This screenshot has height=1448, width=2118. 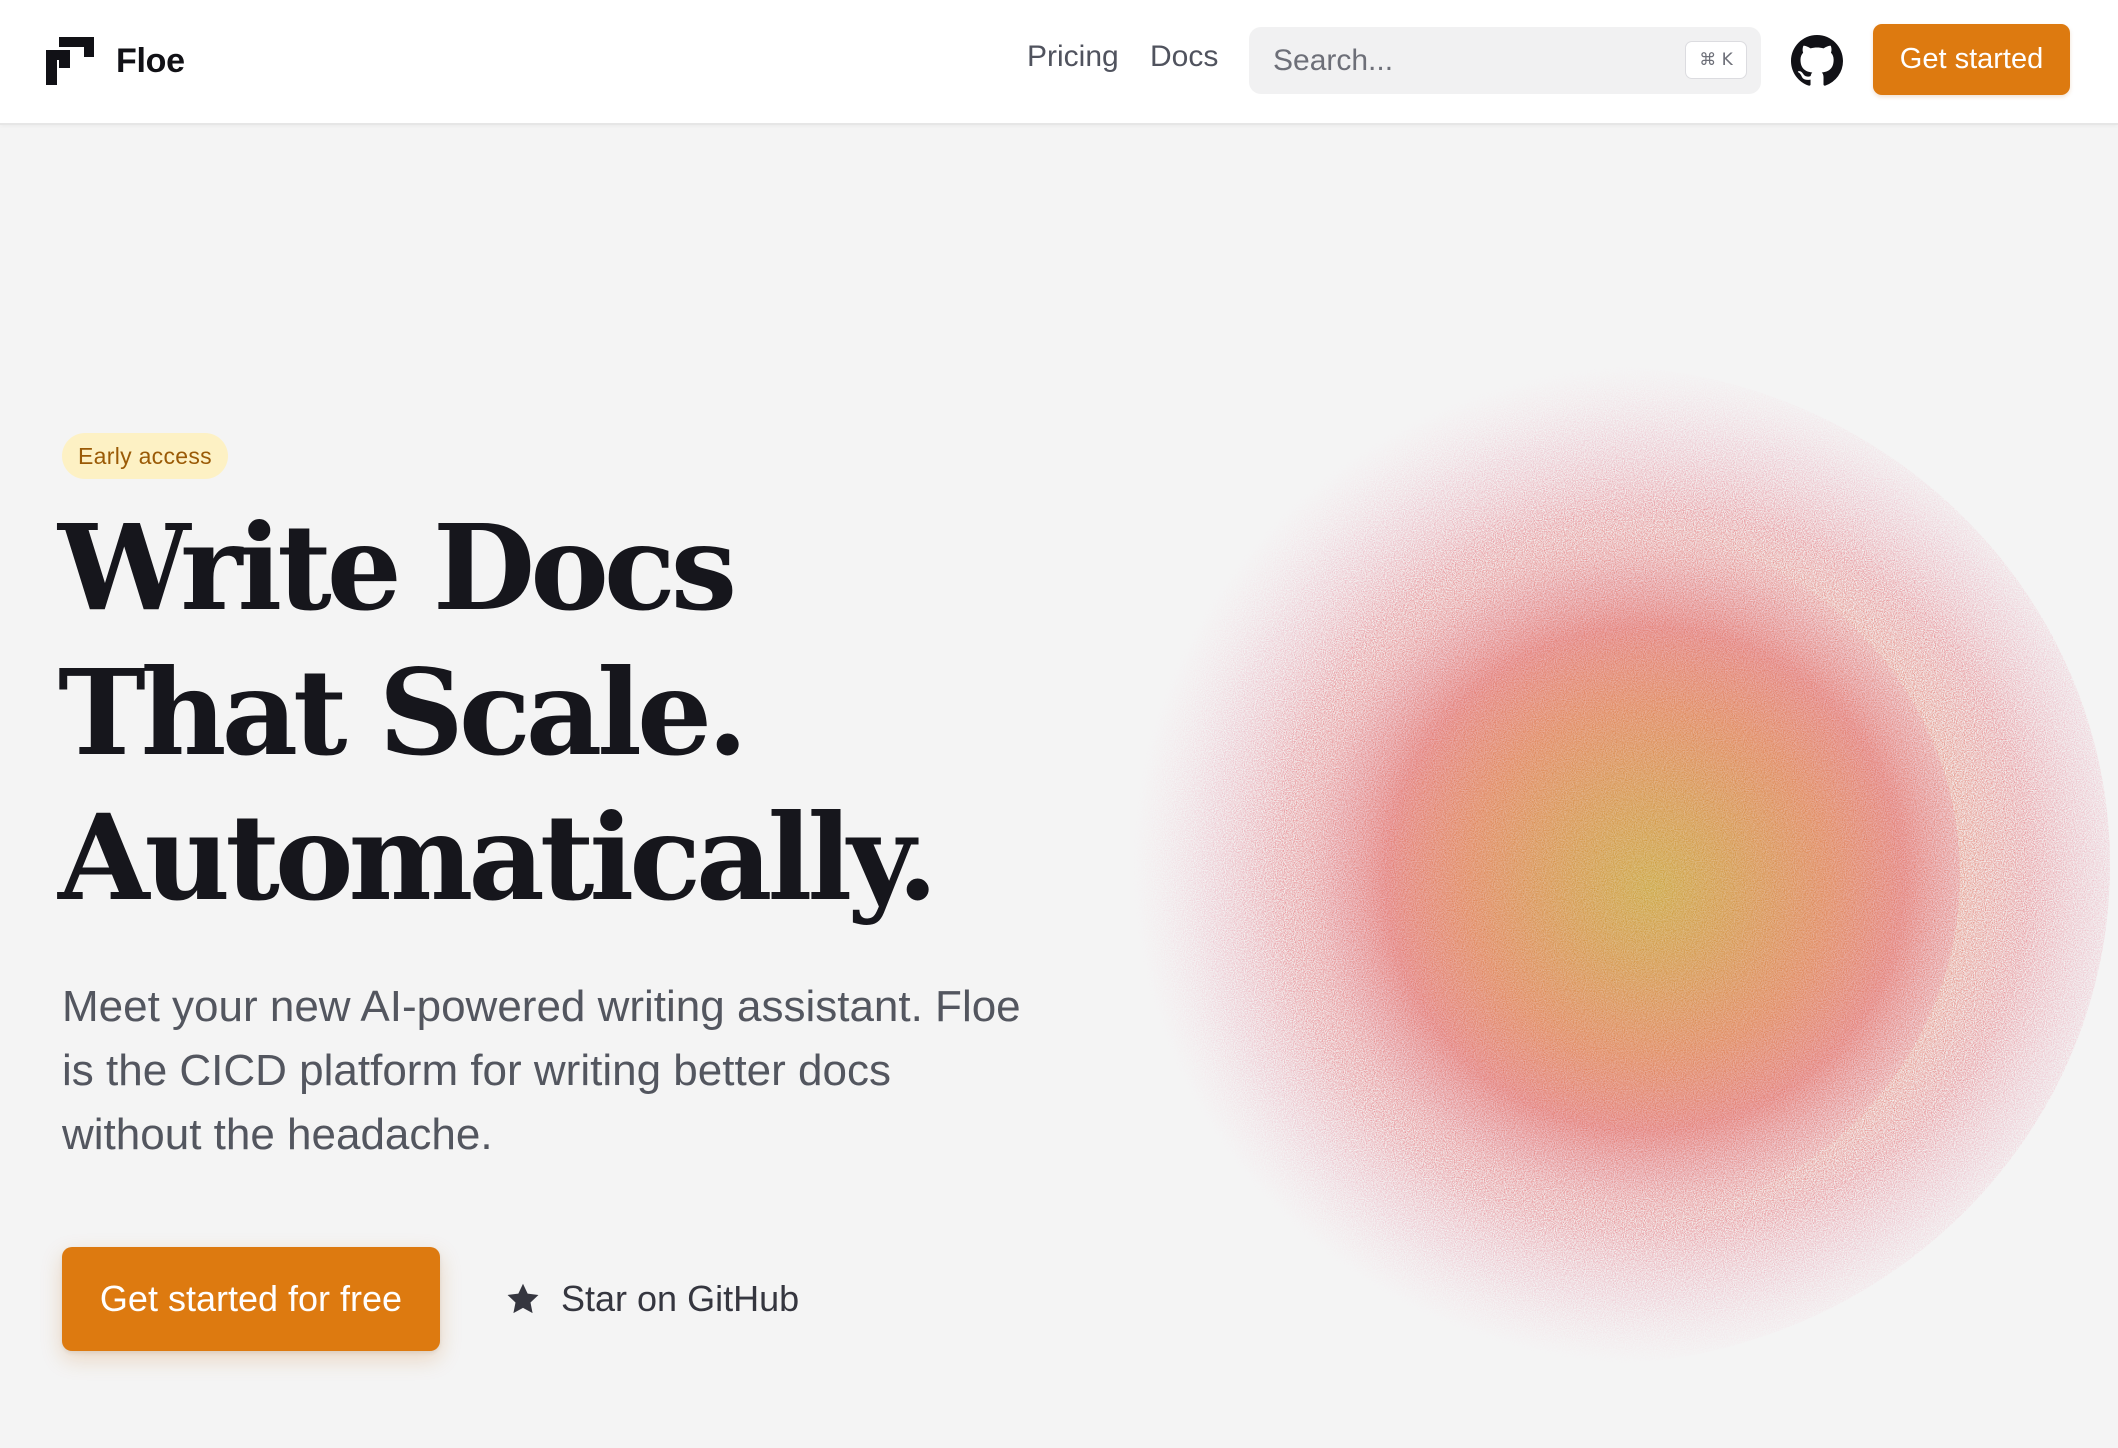 I want to click on hero-headline: Write Docs That Scale. Automatically., so click(x=508, y=712).